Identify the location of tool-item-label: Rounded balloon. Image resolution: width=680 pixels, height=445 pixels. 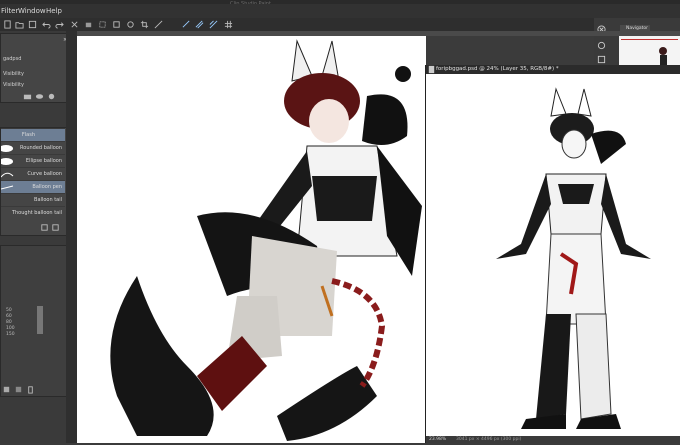
(41, 148).